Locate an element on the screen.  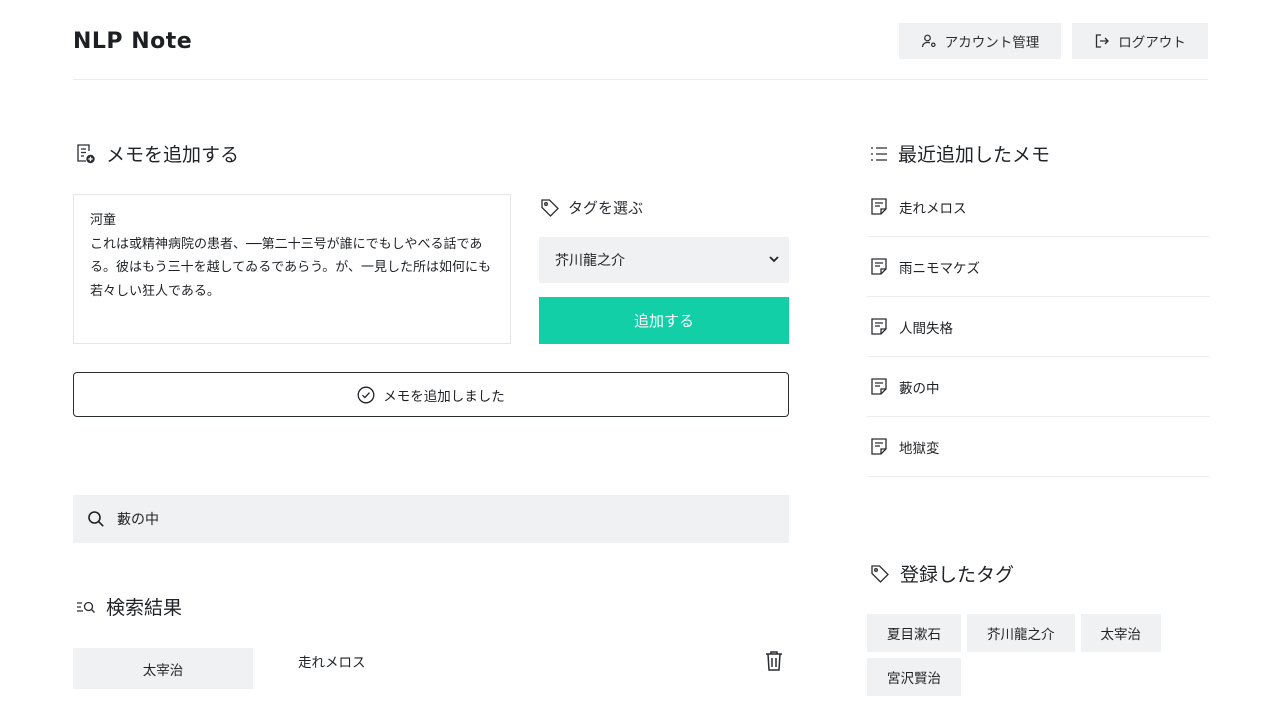
search-bar is located at coordinates (431, 519).